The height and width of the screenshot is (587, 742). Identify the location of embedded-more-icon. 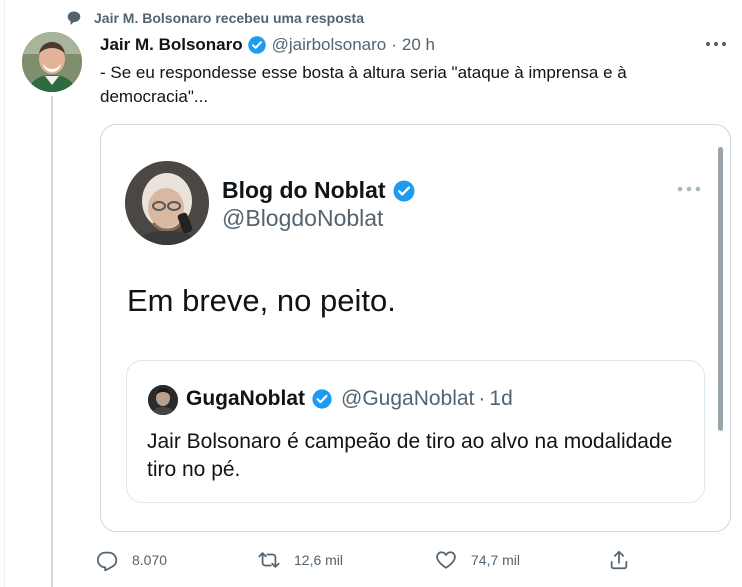
(689, 189).